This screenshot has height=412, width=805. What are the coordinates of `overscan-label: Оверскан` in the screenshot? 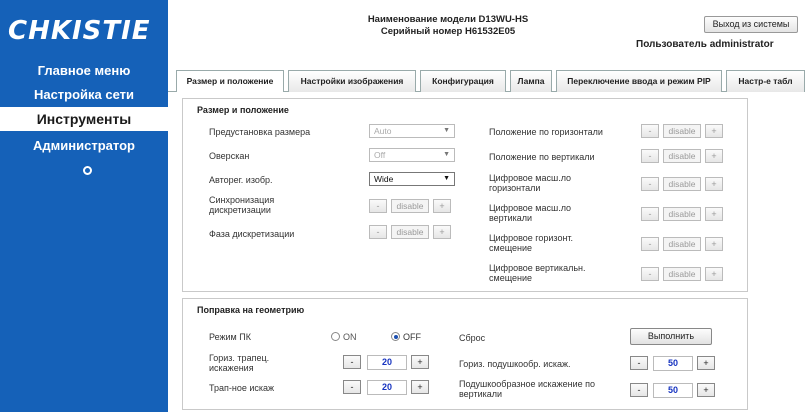 It's located at (229, 156).